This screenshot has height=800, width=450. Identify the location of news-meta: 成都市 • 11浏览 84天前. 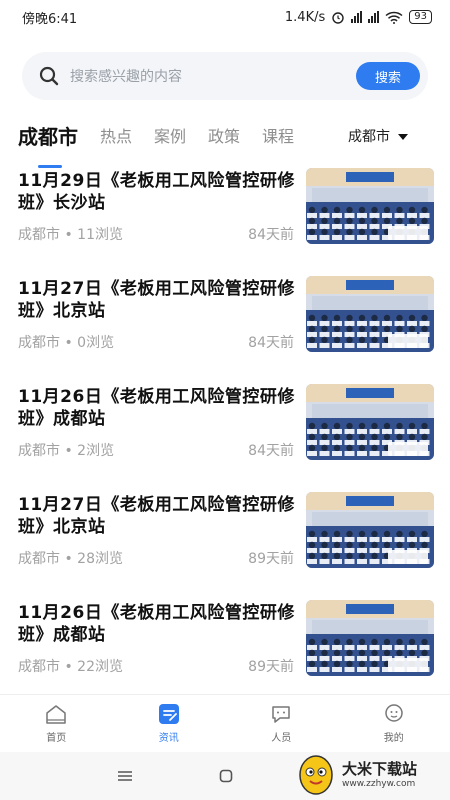
(156, 234).